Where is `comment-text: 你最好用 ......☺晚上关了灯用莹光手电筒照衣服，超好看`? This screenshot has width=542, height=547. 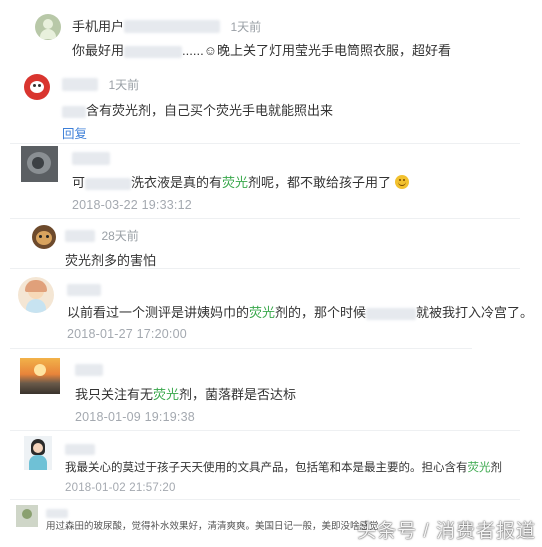
comment-text: 你最好用 ......☺晚上关了灯用莹光手电筒照衣服，超好看 is located at coordinates (261, 50).